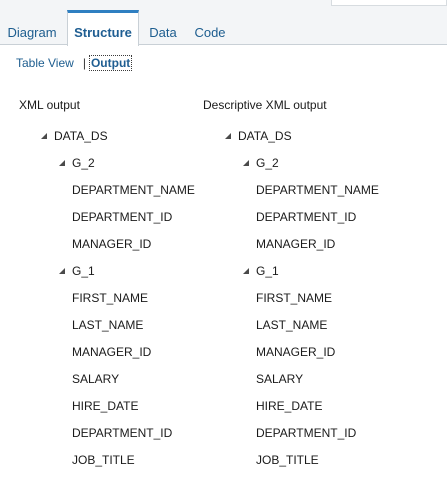 This screenshot has height=485, width=447. What do you see at coordinates (210, 27) in the screenshot?
I see `tab-code: Code` at bounding box center [210, 27].